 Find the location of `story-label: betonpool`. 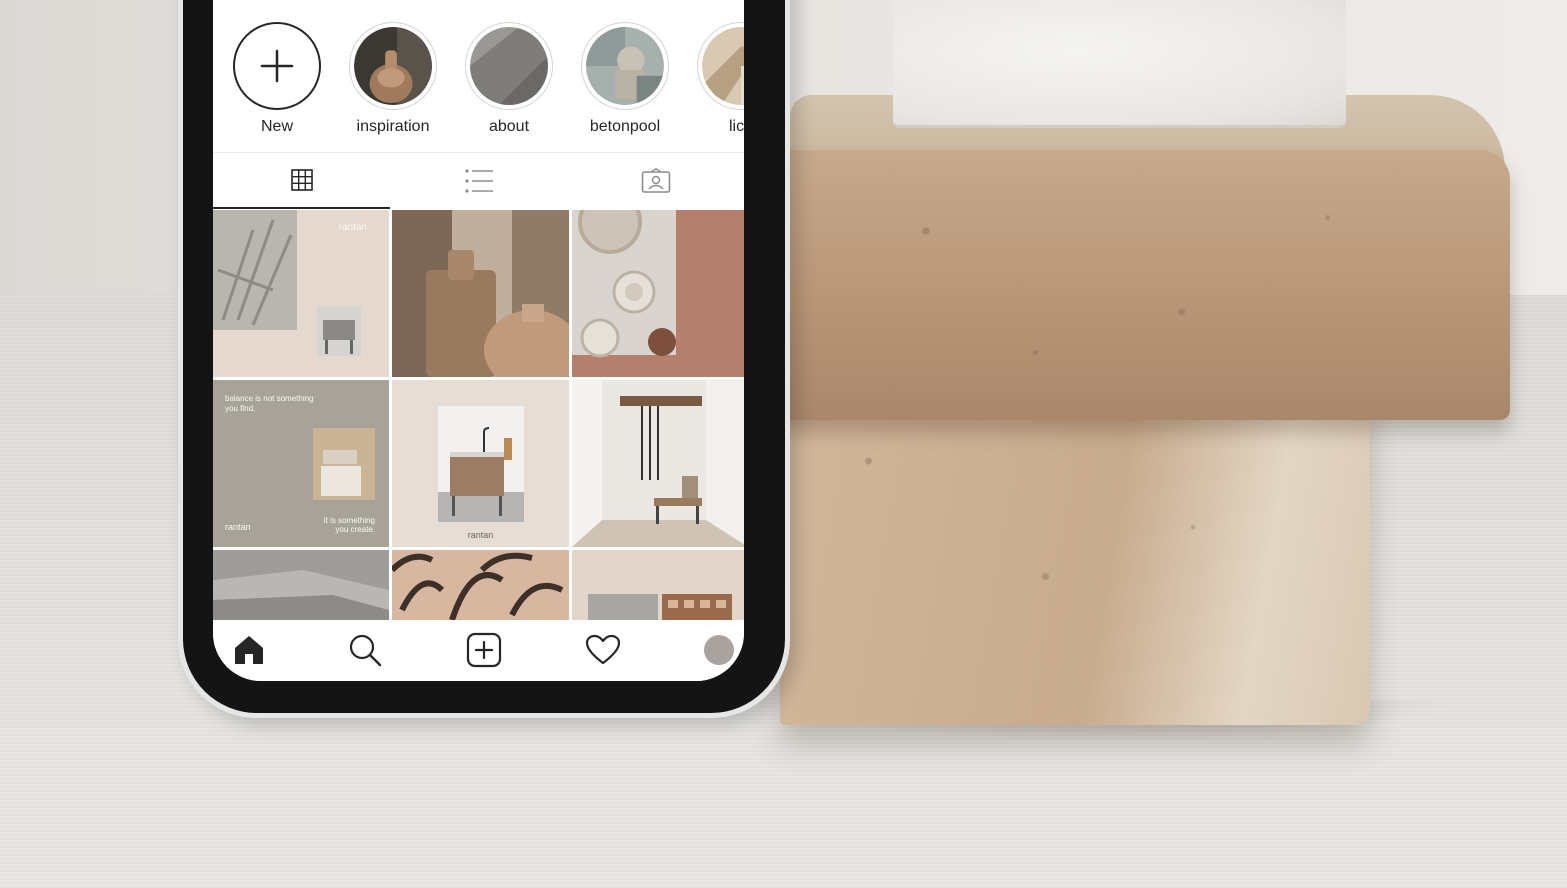

story-label: betonpool is located at coordinates (625, 126).